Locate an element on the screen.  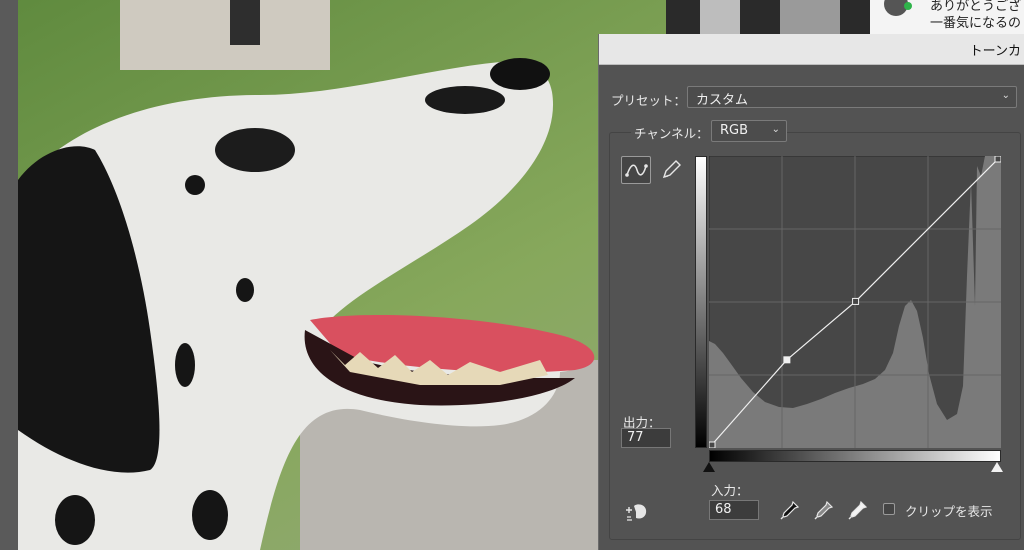
white-eyedropper-icon is located at coordinates (858, 510).